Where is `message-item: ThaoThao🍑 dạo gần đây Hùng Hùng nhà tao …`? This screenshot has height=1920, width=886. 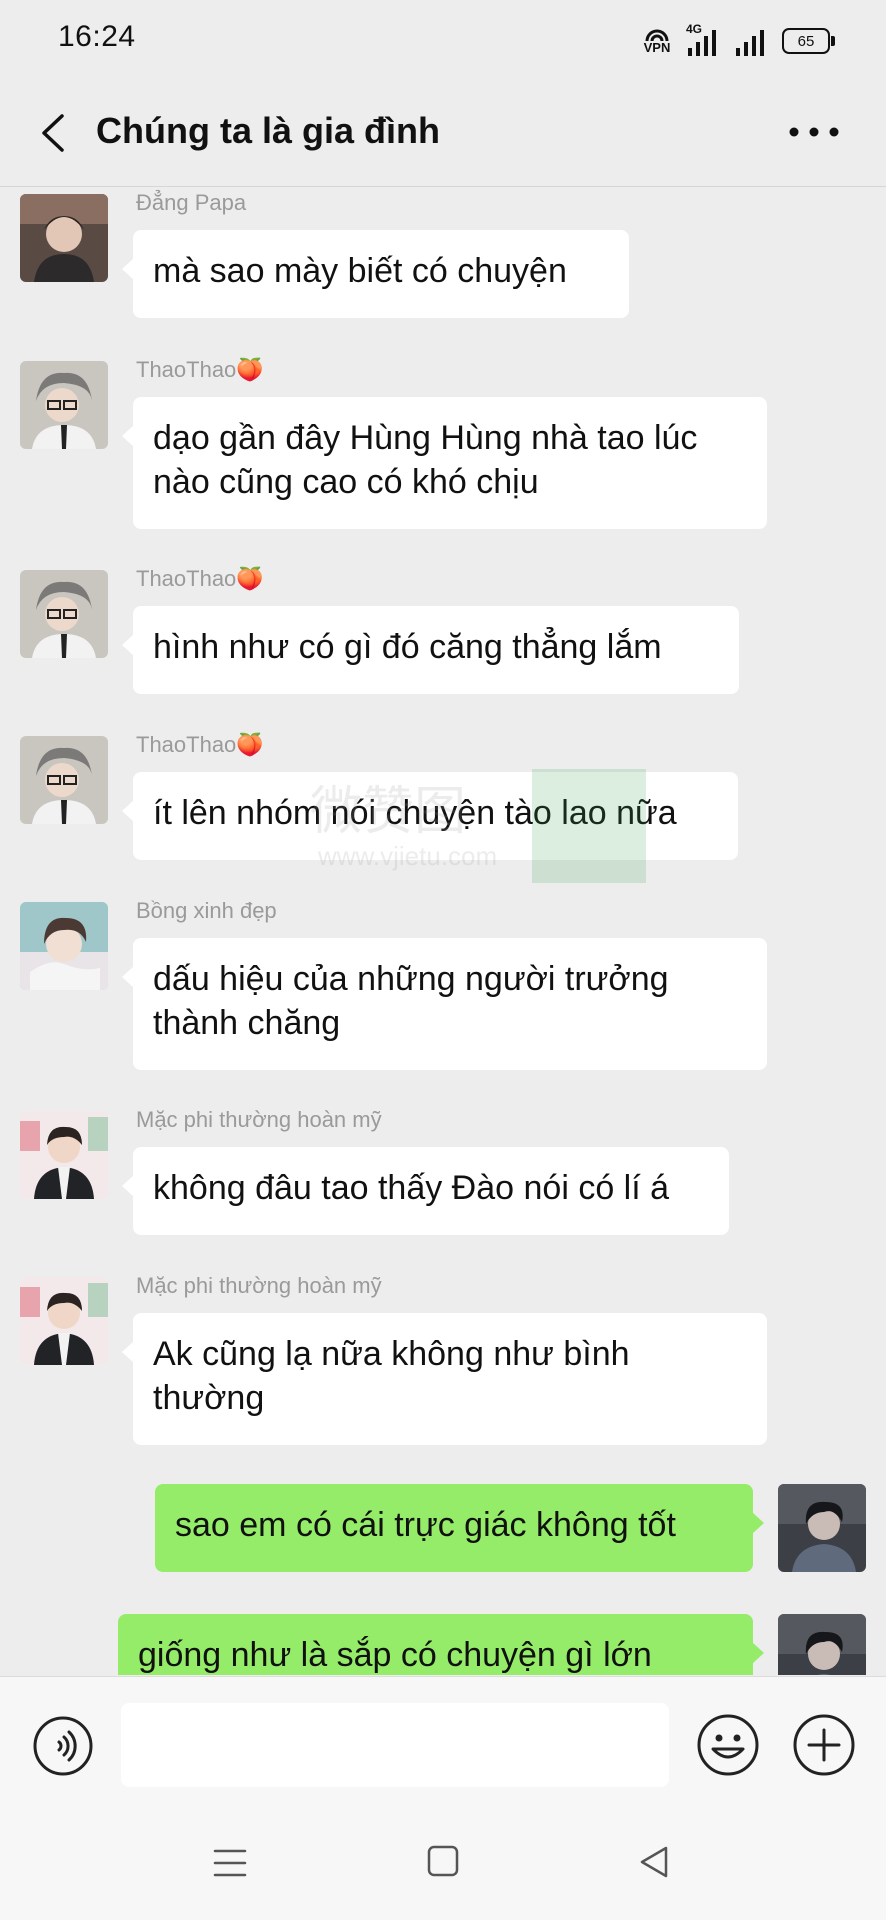 message-item: ThaoThao🍑 dạo gần đây Hùng Hùng nhà tao … is located at coordinates (443, 444).